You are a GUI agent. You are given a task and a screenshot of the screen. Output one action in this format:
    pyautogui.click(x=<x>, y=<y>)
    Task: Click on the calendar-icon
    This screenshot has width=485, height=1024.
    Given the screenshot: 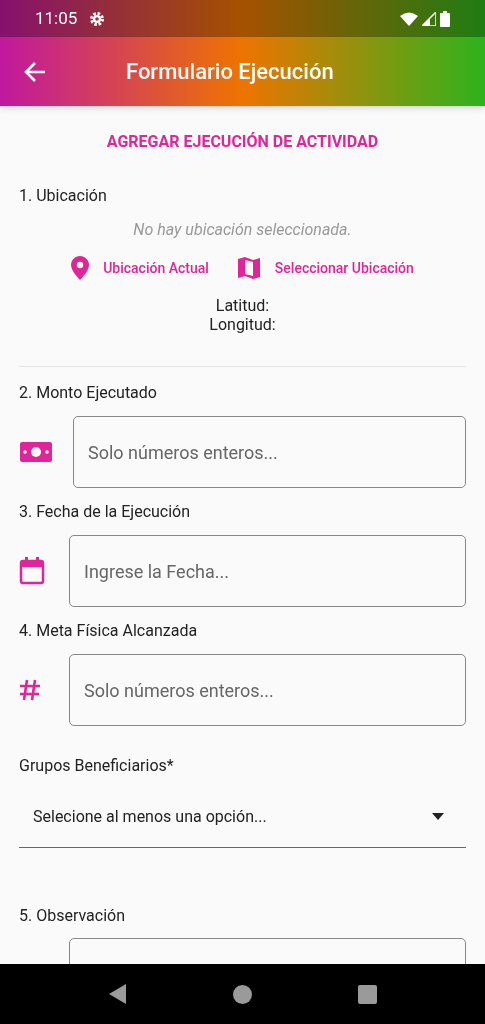 What is the action you would take?
    pyautogui.click(x=32, y=571)
    